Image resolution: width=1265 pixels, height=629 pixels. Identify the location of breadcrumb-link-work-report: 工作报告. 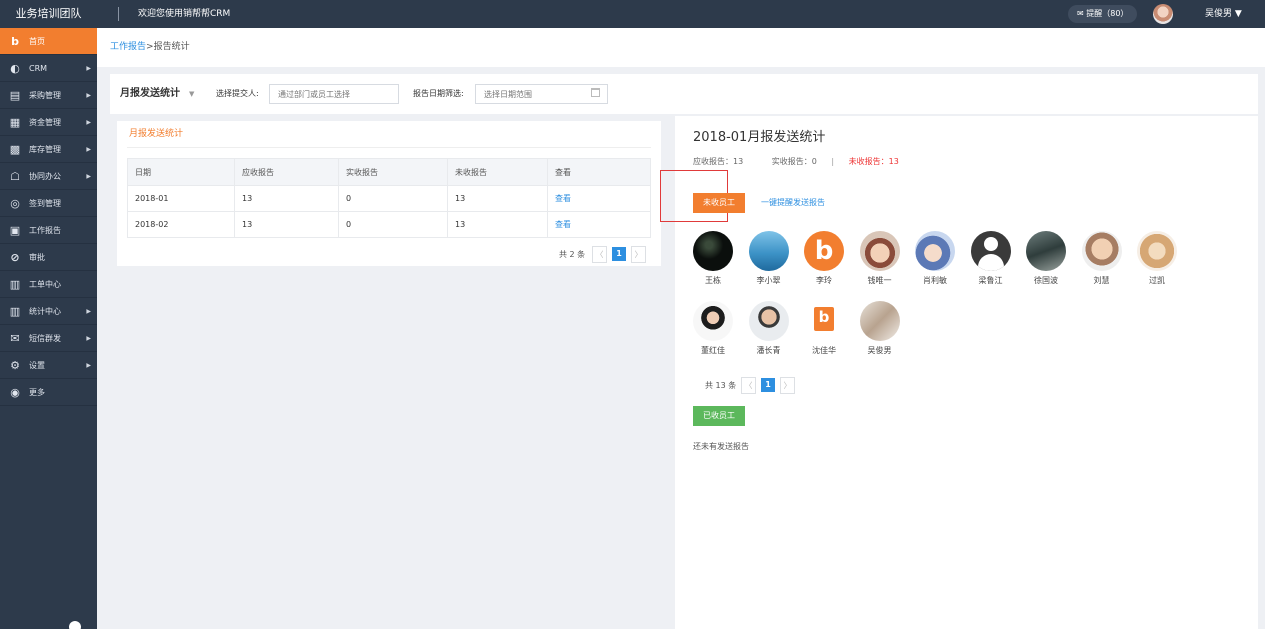
(128, 47).